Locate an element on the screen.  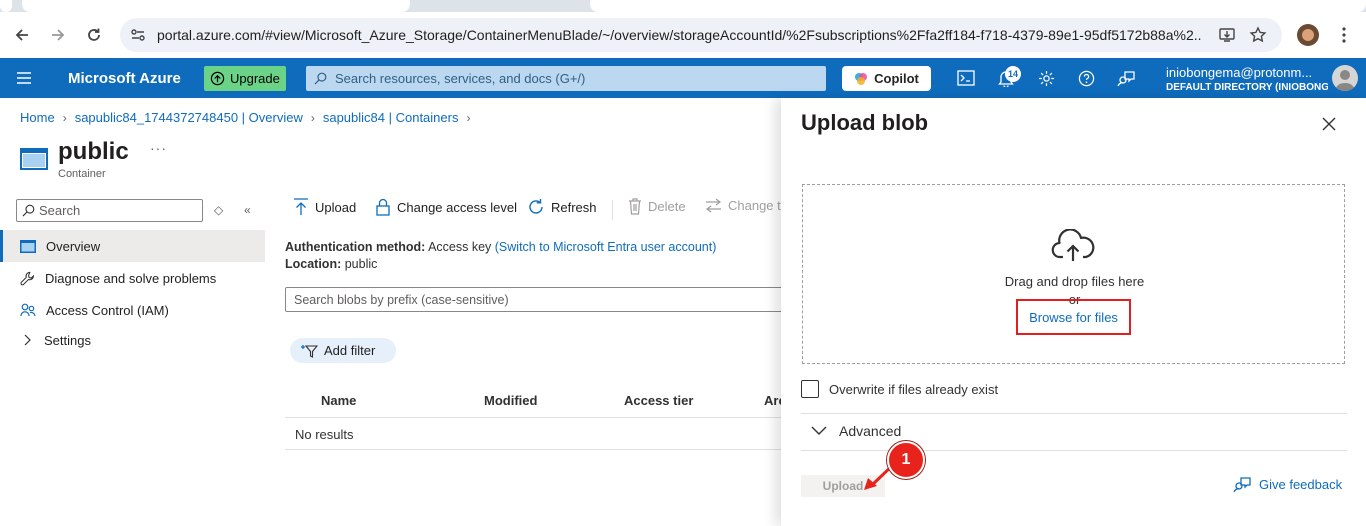
copilot-icon is located at coordinates (861, 78).